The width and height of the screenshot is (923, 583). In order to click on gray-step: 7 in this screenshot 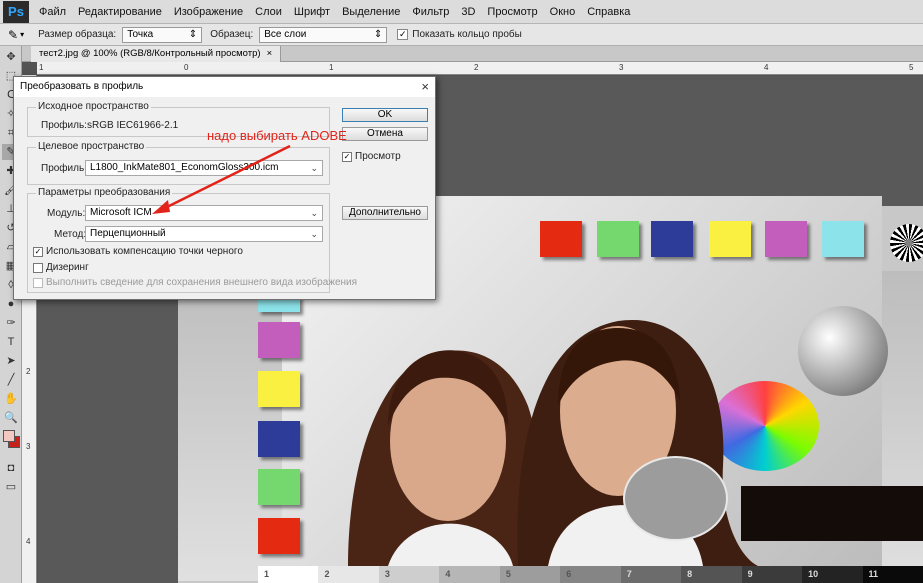, I will do `click(651, 574)`.